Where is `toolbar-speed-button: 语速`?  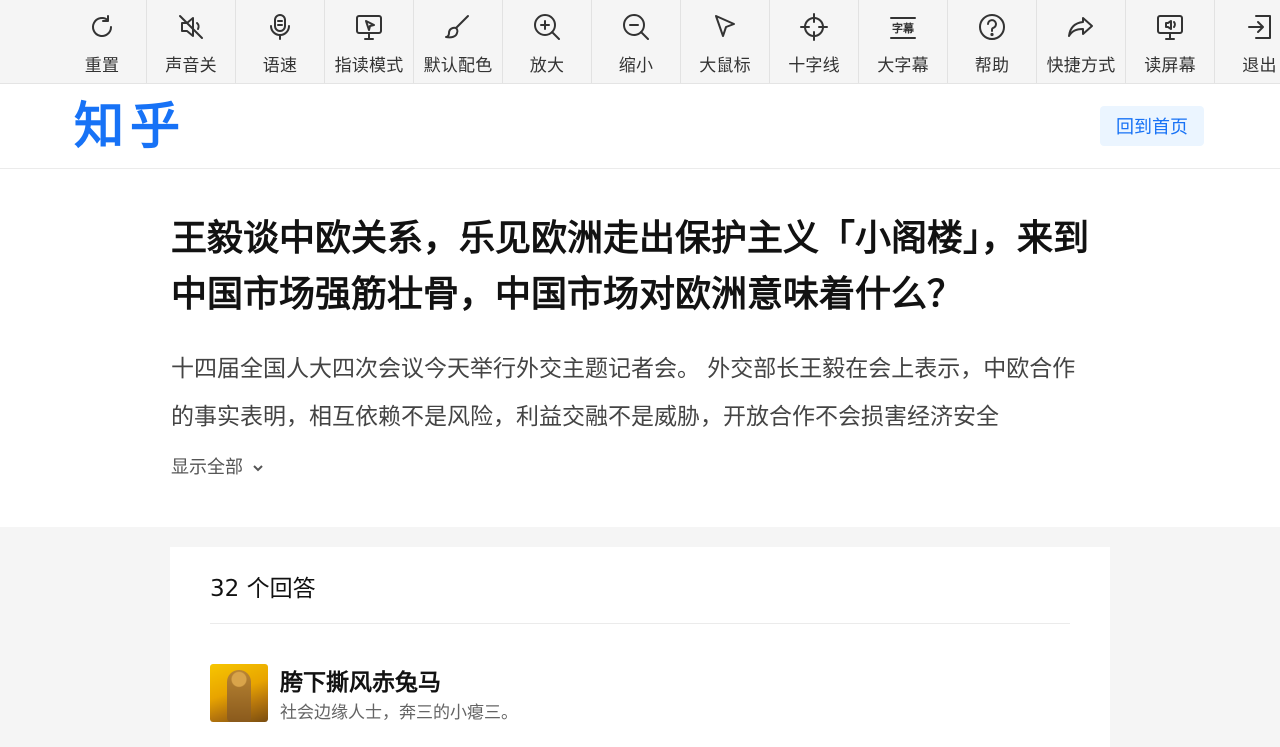 toolbar-speed-button: 语速 is located at coordinates (280, 41).